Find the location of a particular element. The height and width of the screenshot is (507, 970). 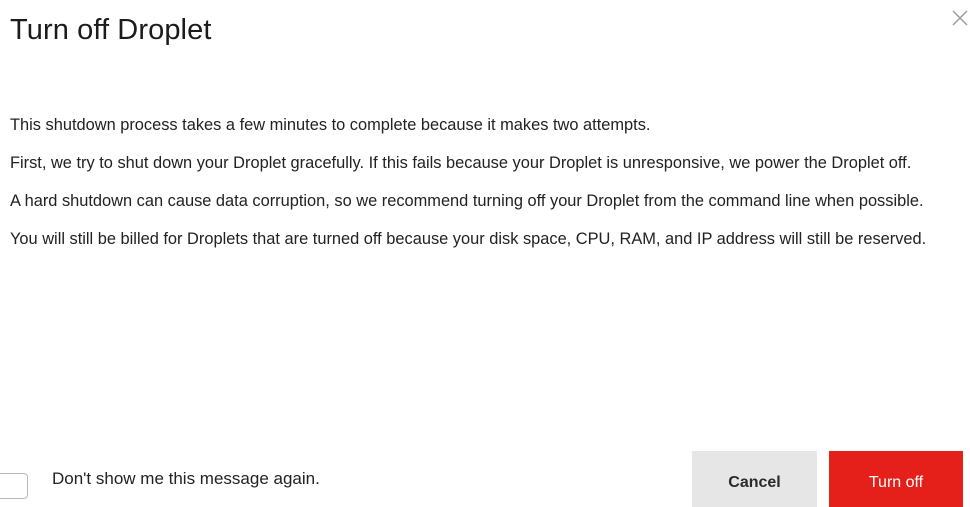

turn-off-button: Turn off is located at coordinates (896, 479).